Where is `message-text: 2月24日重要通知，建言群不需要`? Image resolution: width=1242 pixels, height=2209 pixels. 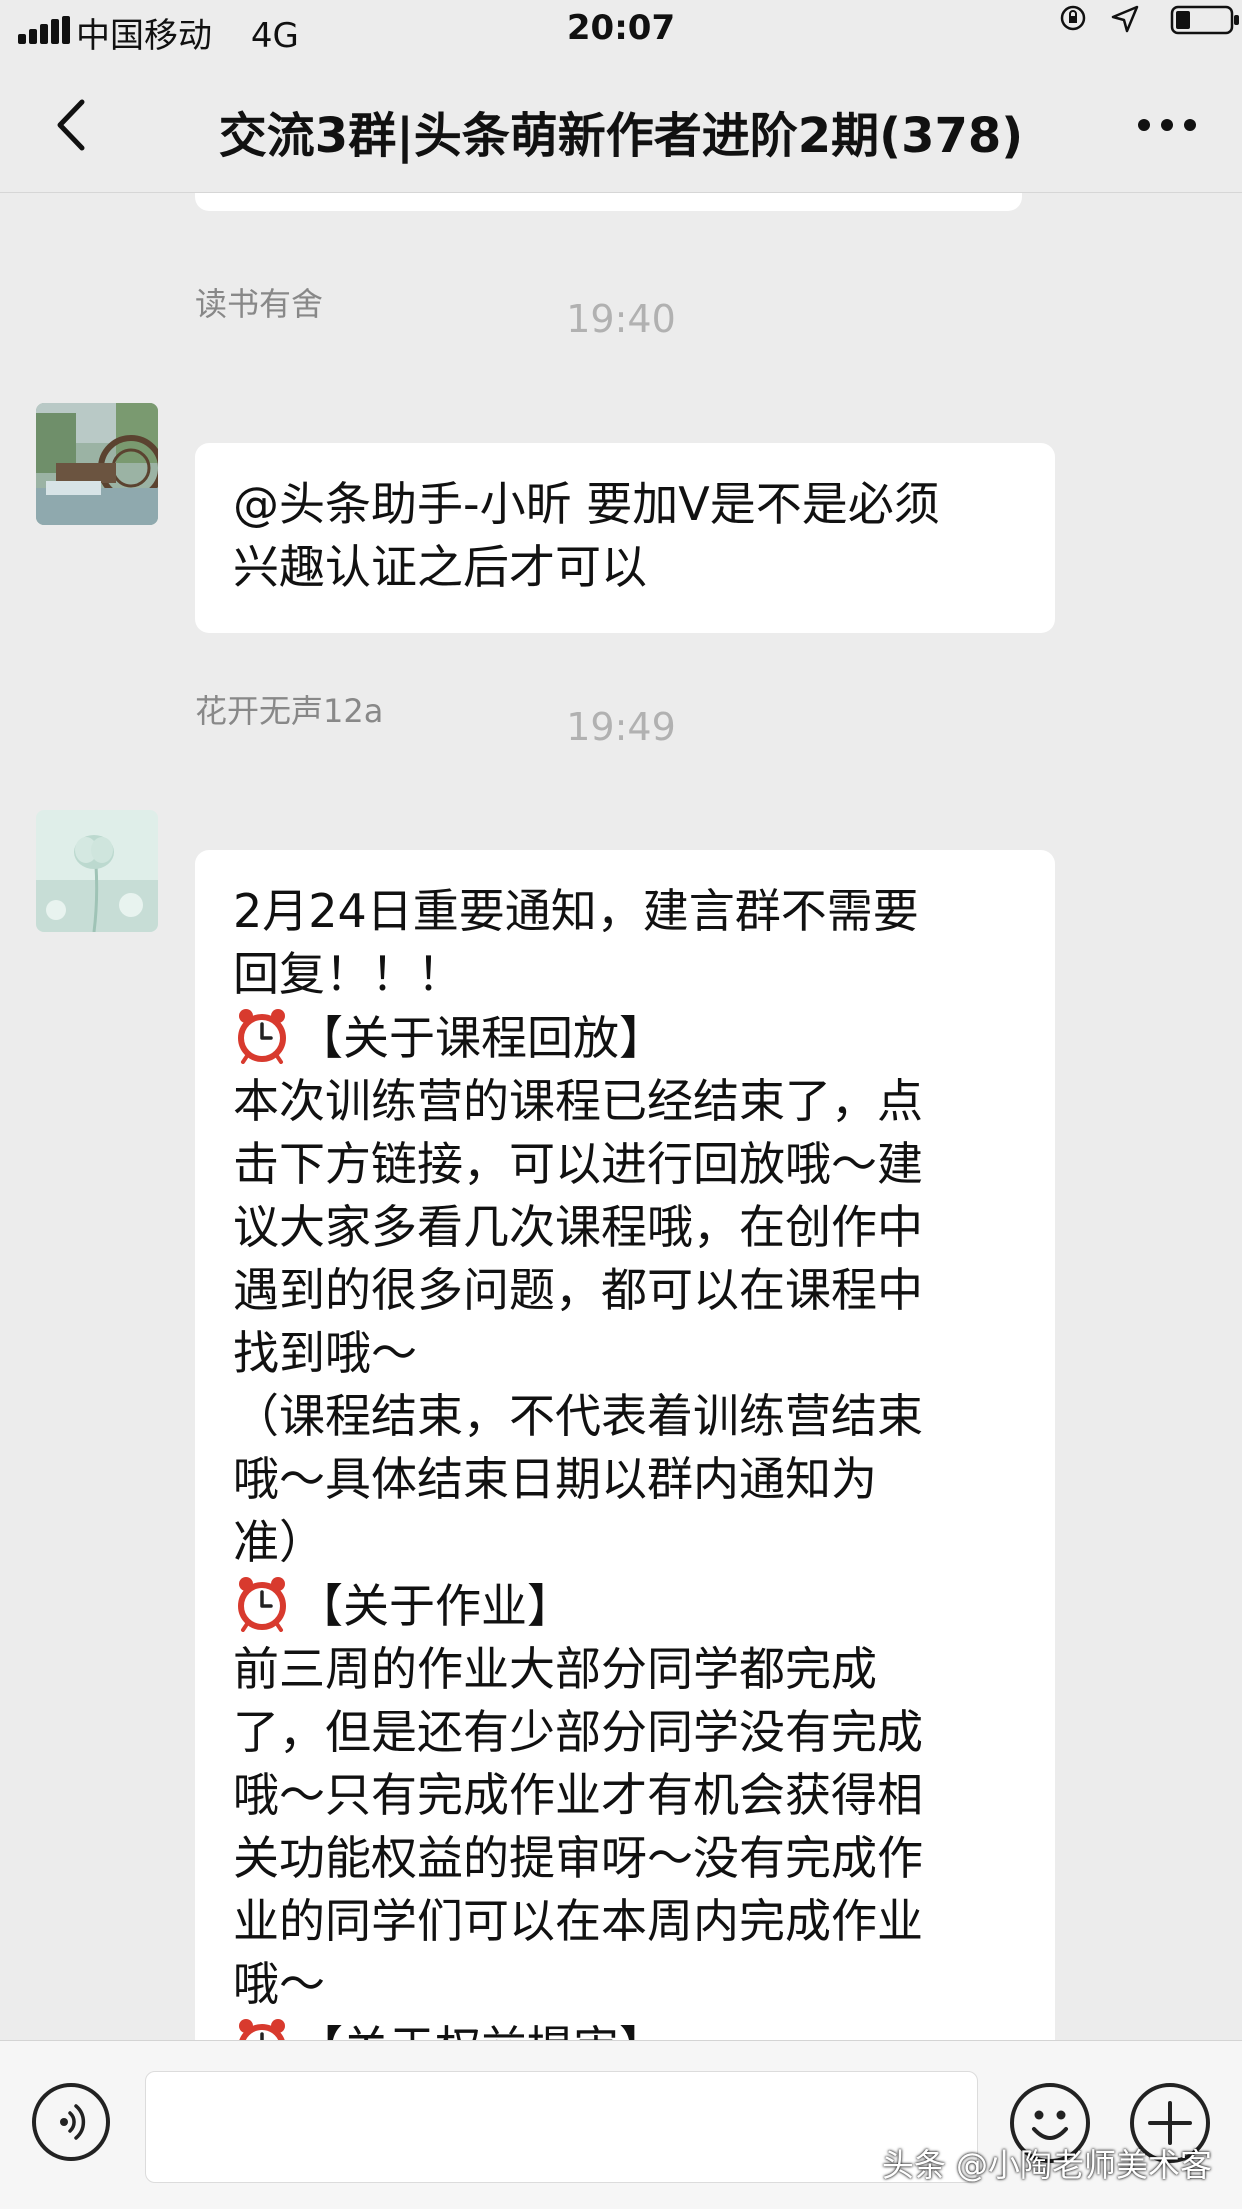 message-text: 2月24日重要通知，建言群不需要 is located at coordinates (576, 911).